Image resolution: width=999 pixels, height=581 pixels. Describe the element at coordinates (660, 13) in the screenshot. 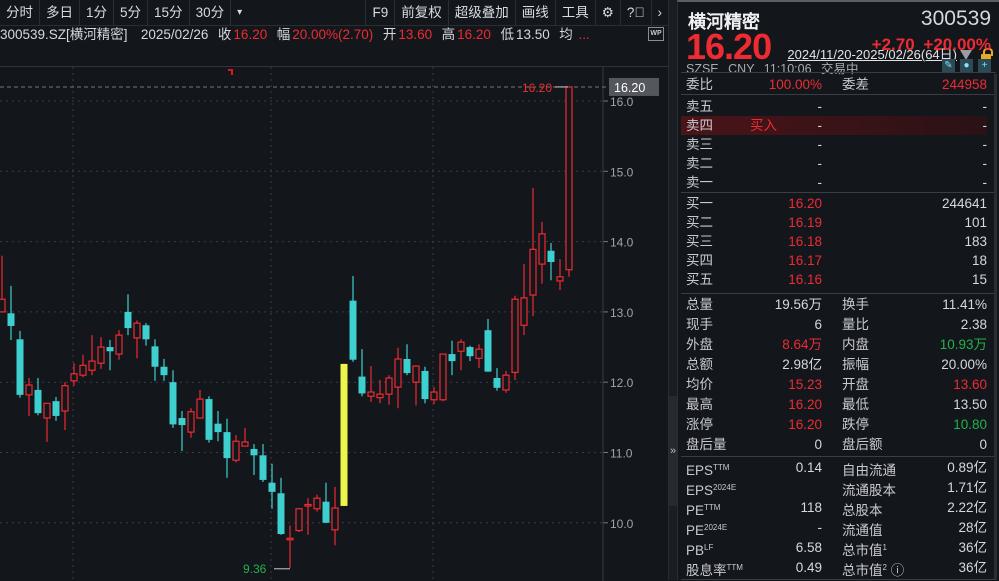

I see `chevron-right-icon: ›` at that location.